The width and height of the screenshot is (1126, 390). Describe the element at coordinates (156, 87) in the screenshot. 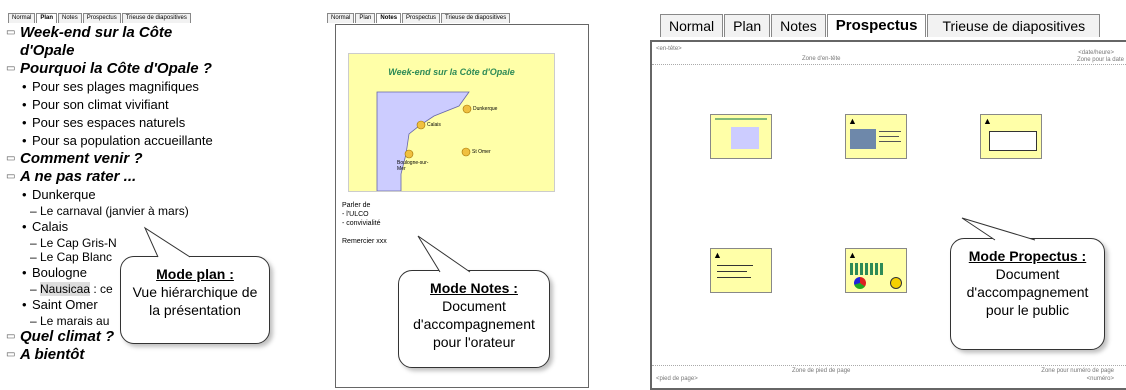

I see `list-item: Pour ses plages magnifiques` at that location.